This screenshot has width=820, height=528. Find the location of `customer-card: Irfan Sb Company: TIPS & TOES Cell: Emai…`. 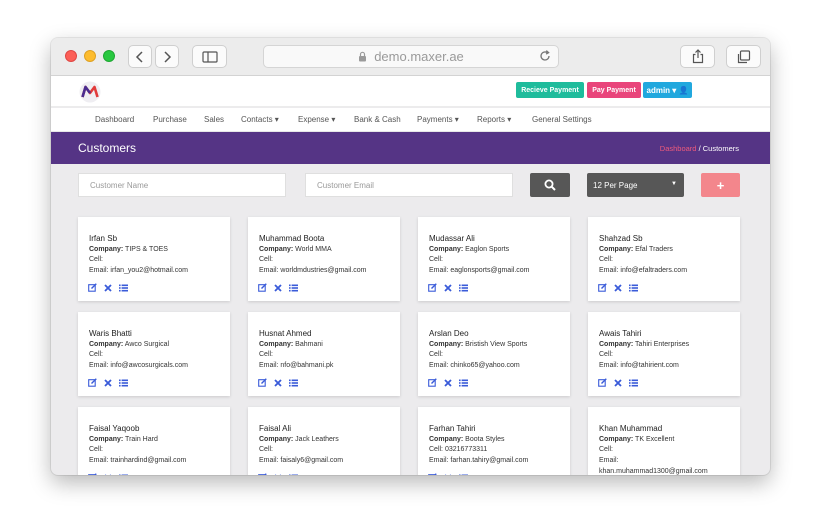

customer-card: Irfan Sb Company: TIPS & TOES Cell: Emai… is located at coordinates (154, 259).